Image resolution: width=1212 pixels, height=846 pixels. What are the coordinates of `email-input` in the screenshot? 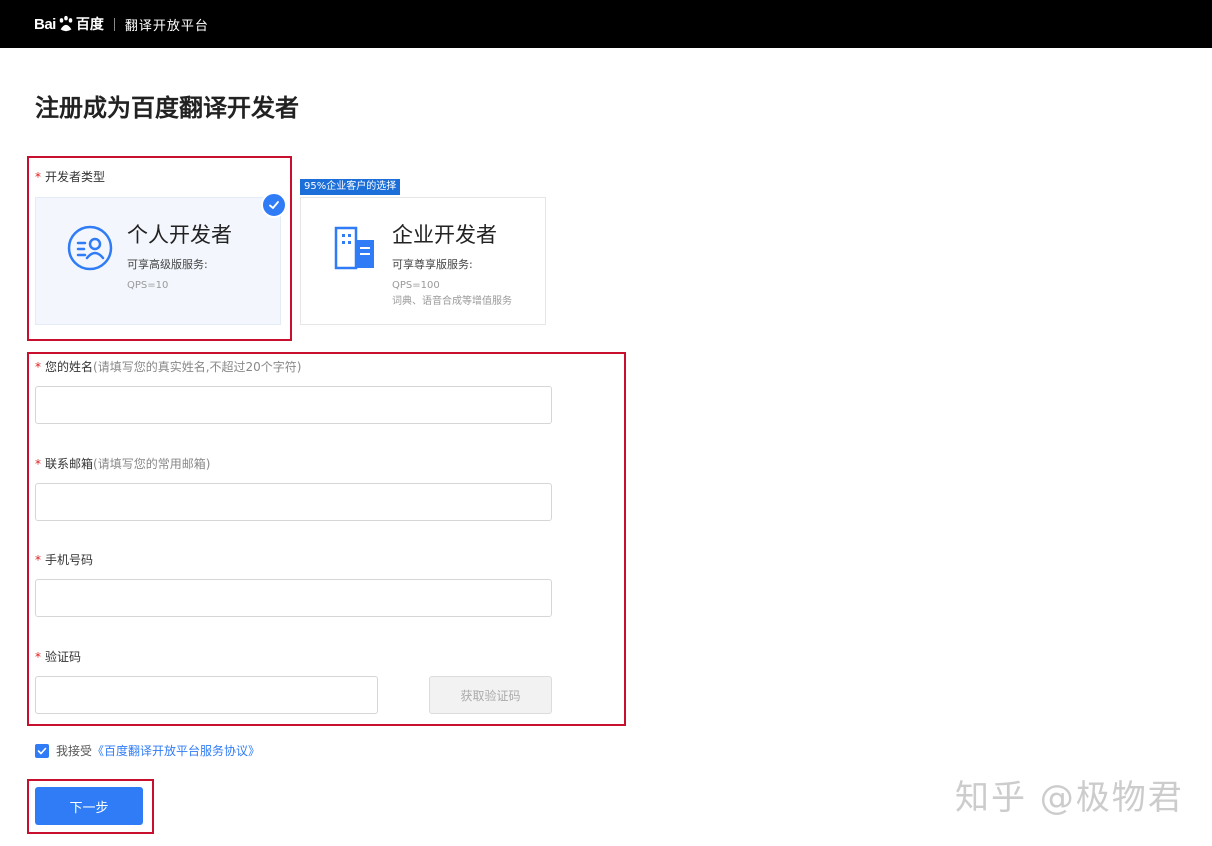 It's located at (293, 502).